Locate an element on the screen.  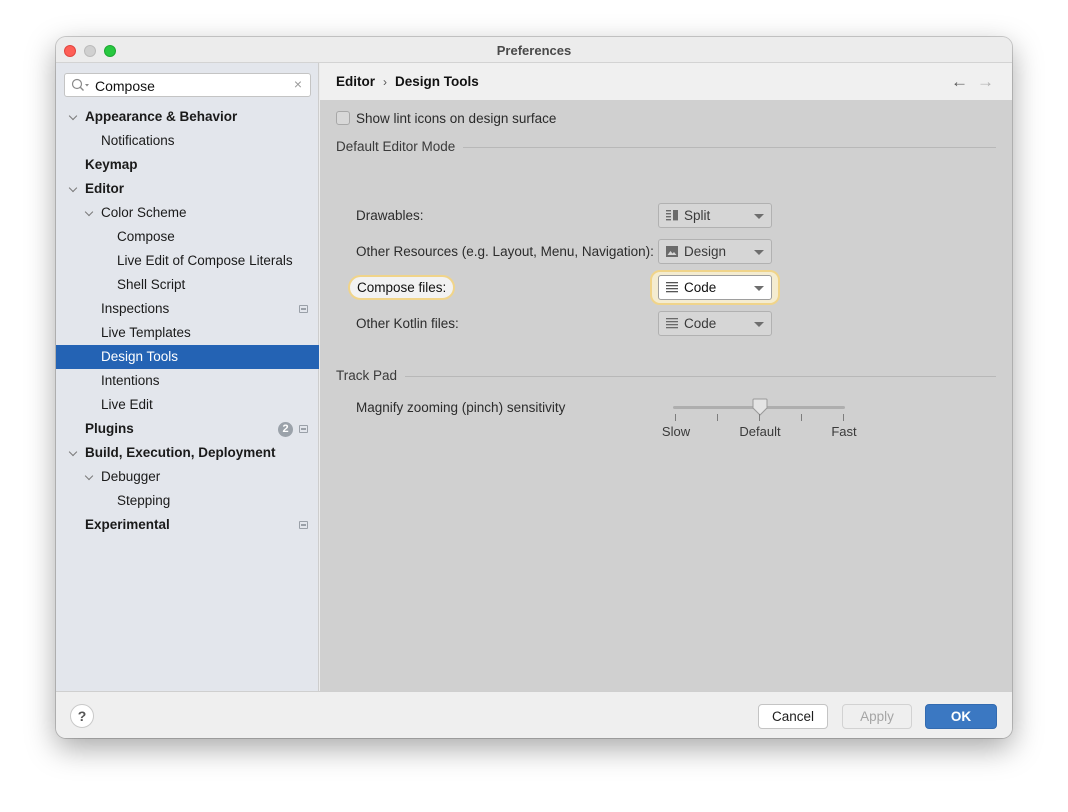
sidebar-item-keymap: Keymap is located at coordinates (187, 165).